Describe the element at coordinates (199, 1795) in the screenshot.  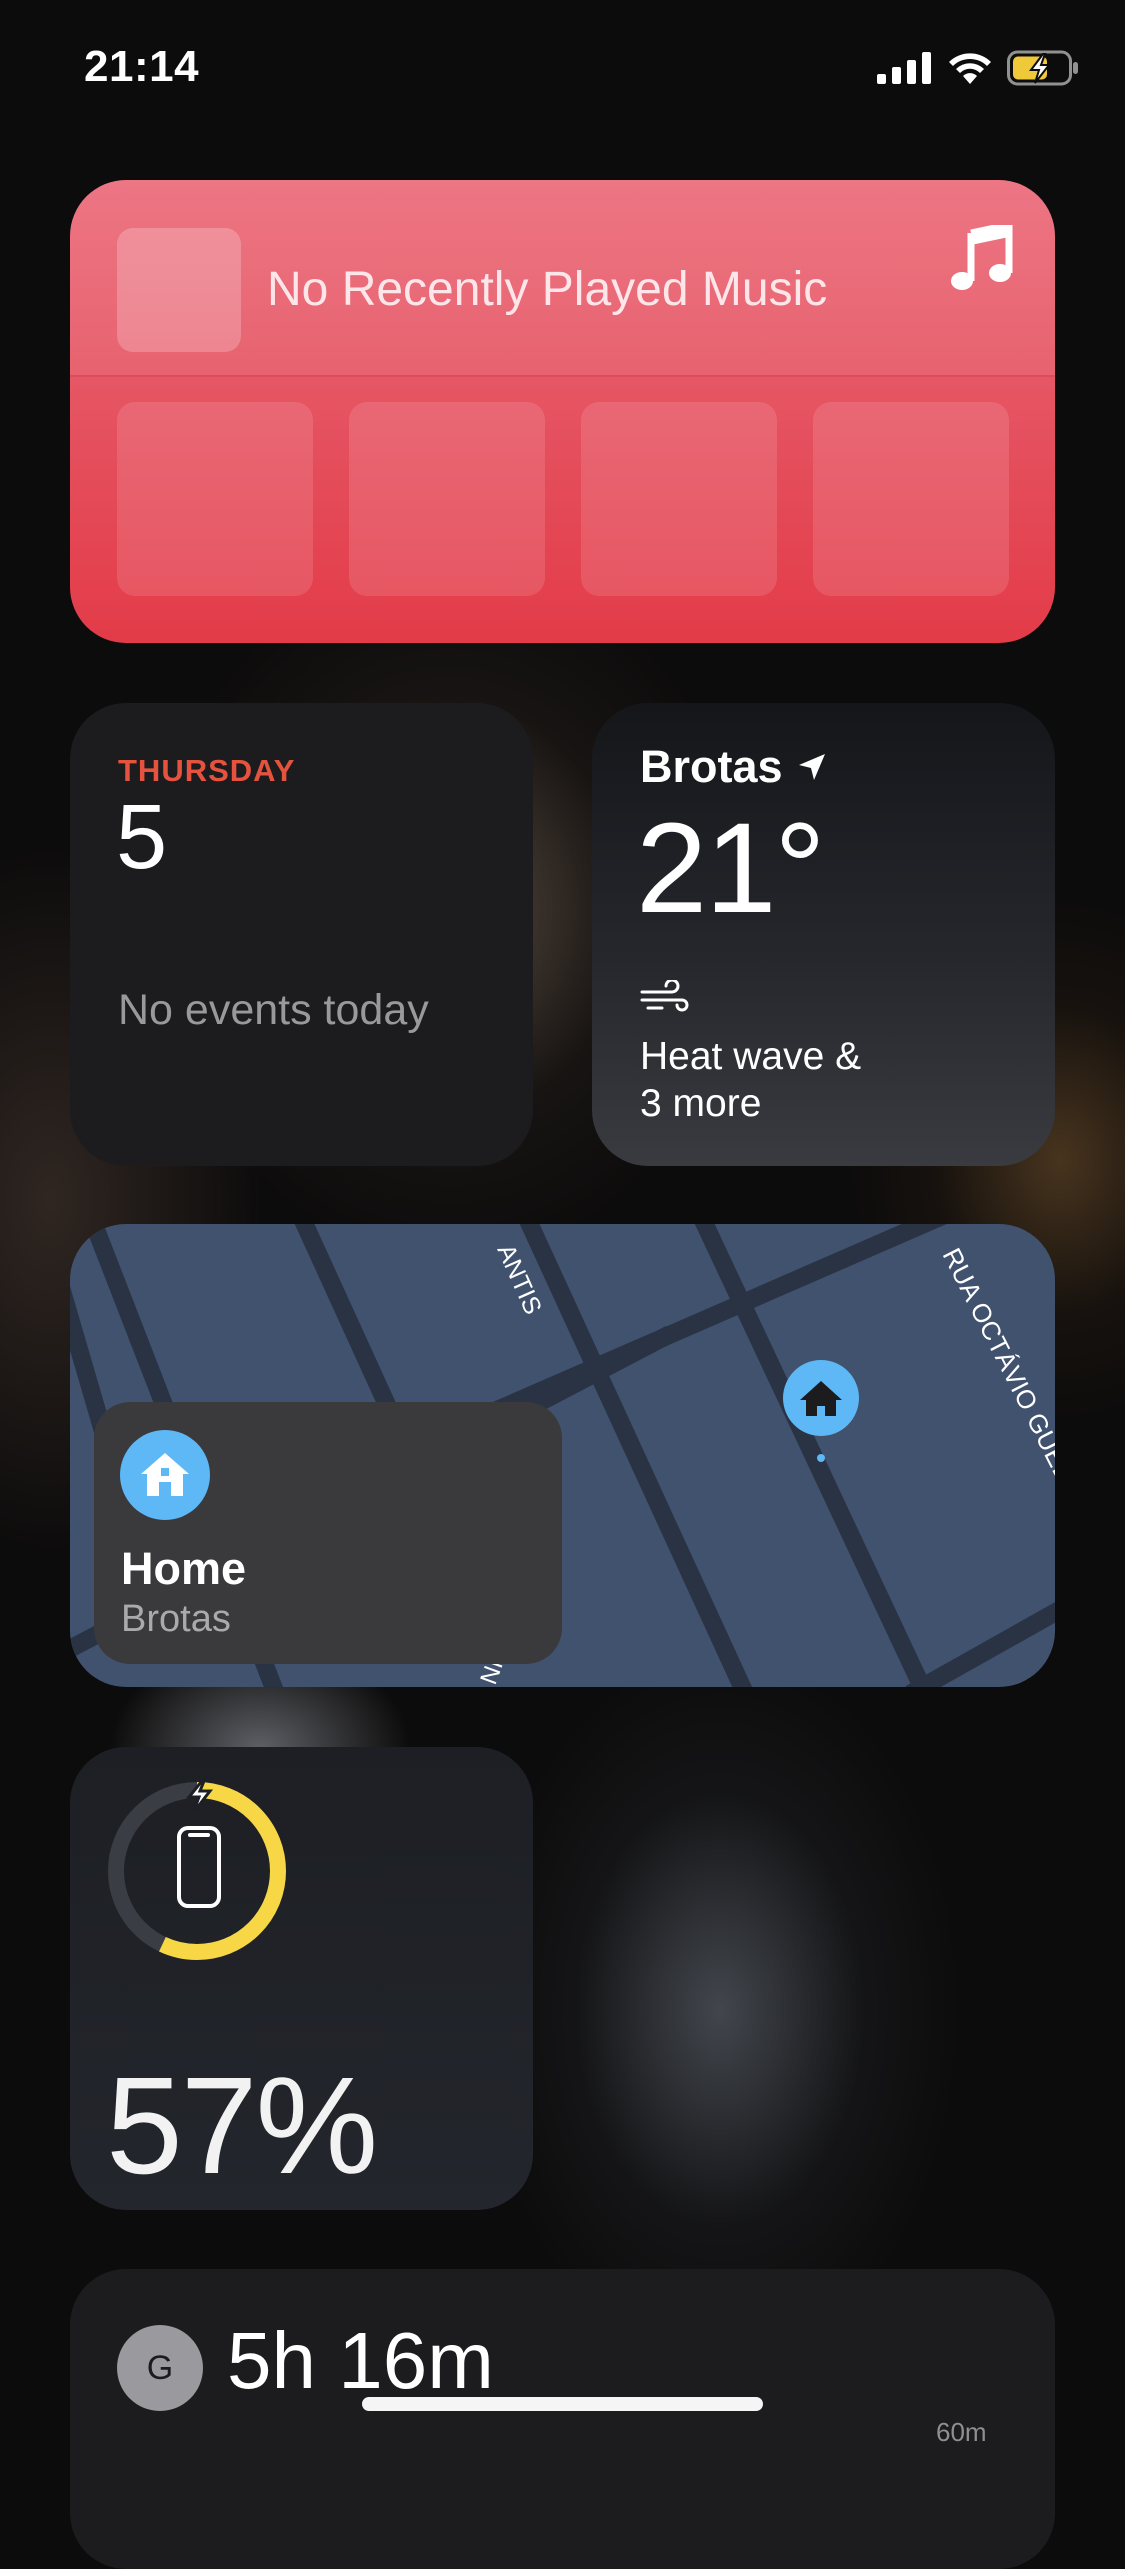
I see `charging-bolt-icon` at that location.